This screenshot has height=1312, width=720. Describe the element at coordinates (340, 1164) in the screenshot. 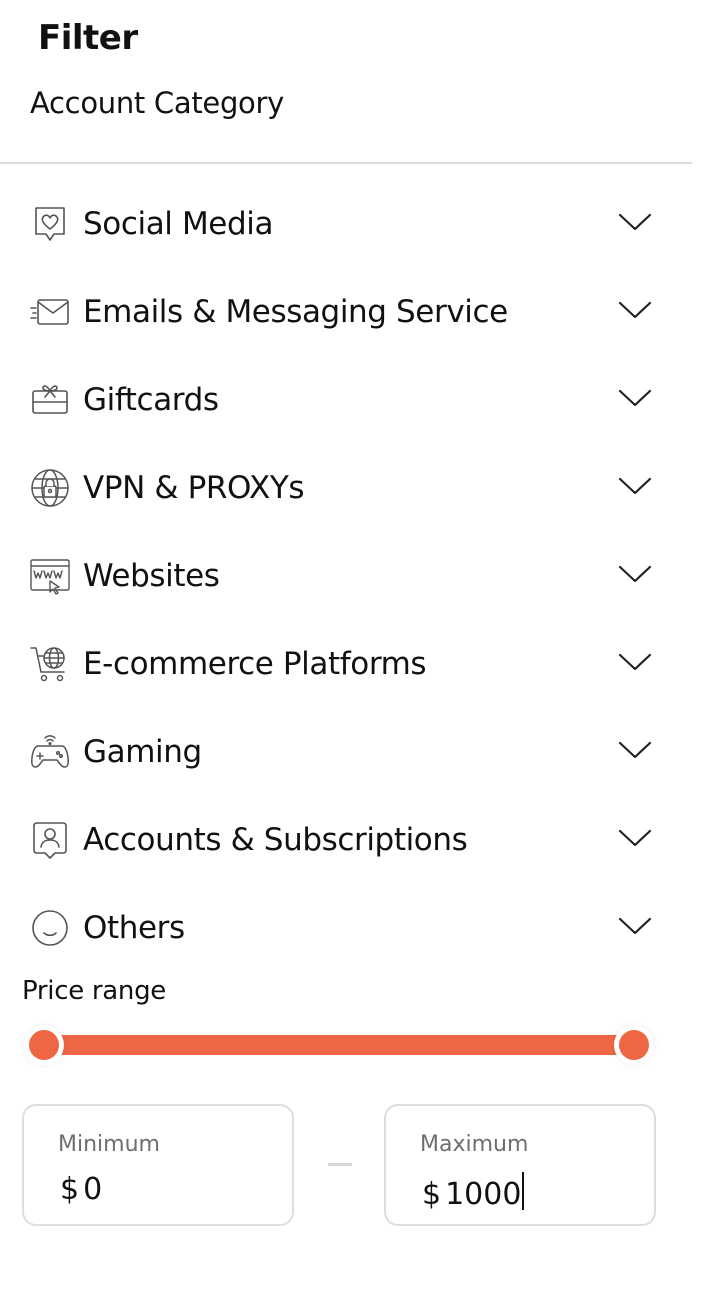

I see `range-separator` at that location.